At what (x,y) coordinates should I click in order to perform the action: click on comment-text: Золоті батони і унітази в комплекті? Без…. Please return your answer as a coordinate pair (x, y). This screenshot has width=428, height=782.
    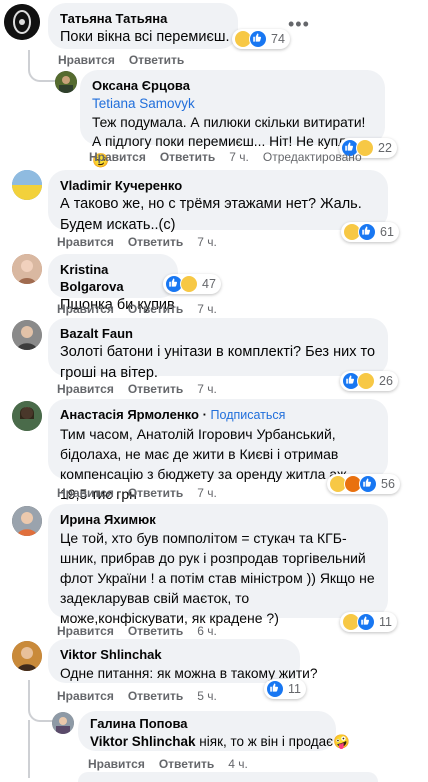
    Looking at the image, I should click on (218, 362).